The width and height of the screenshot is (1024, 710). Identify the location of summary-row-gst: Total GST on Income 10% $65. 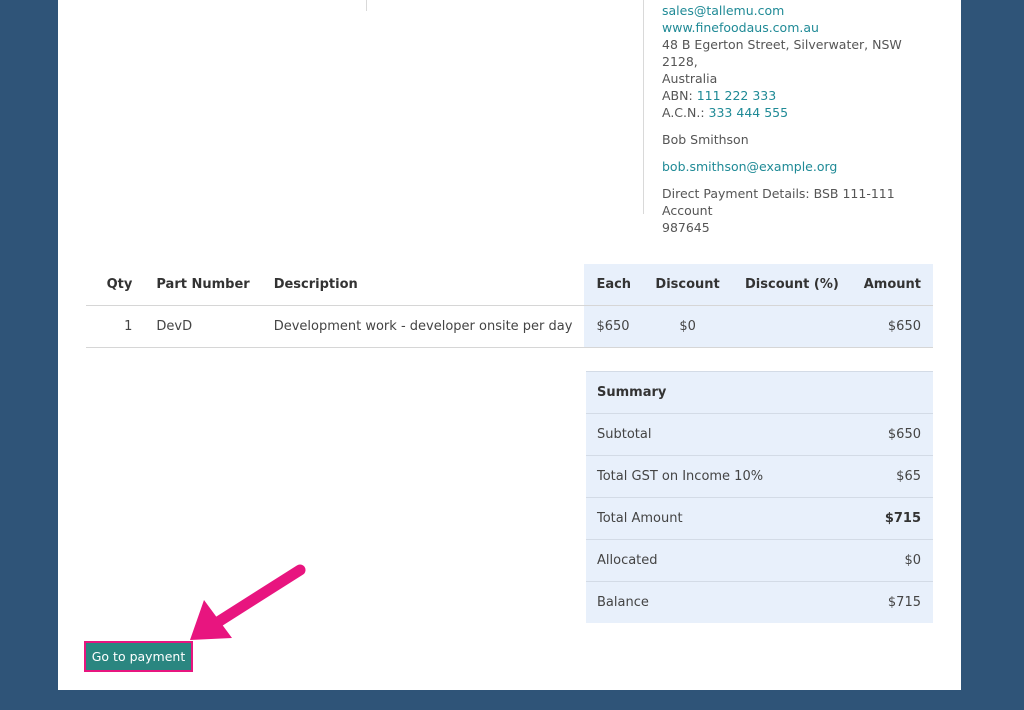
(759, 476).